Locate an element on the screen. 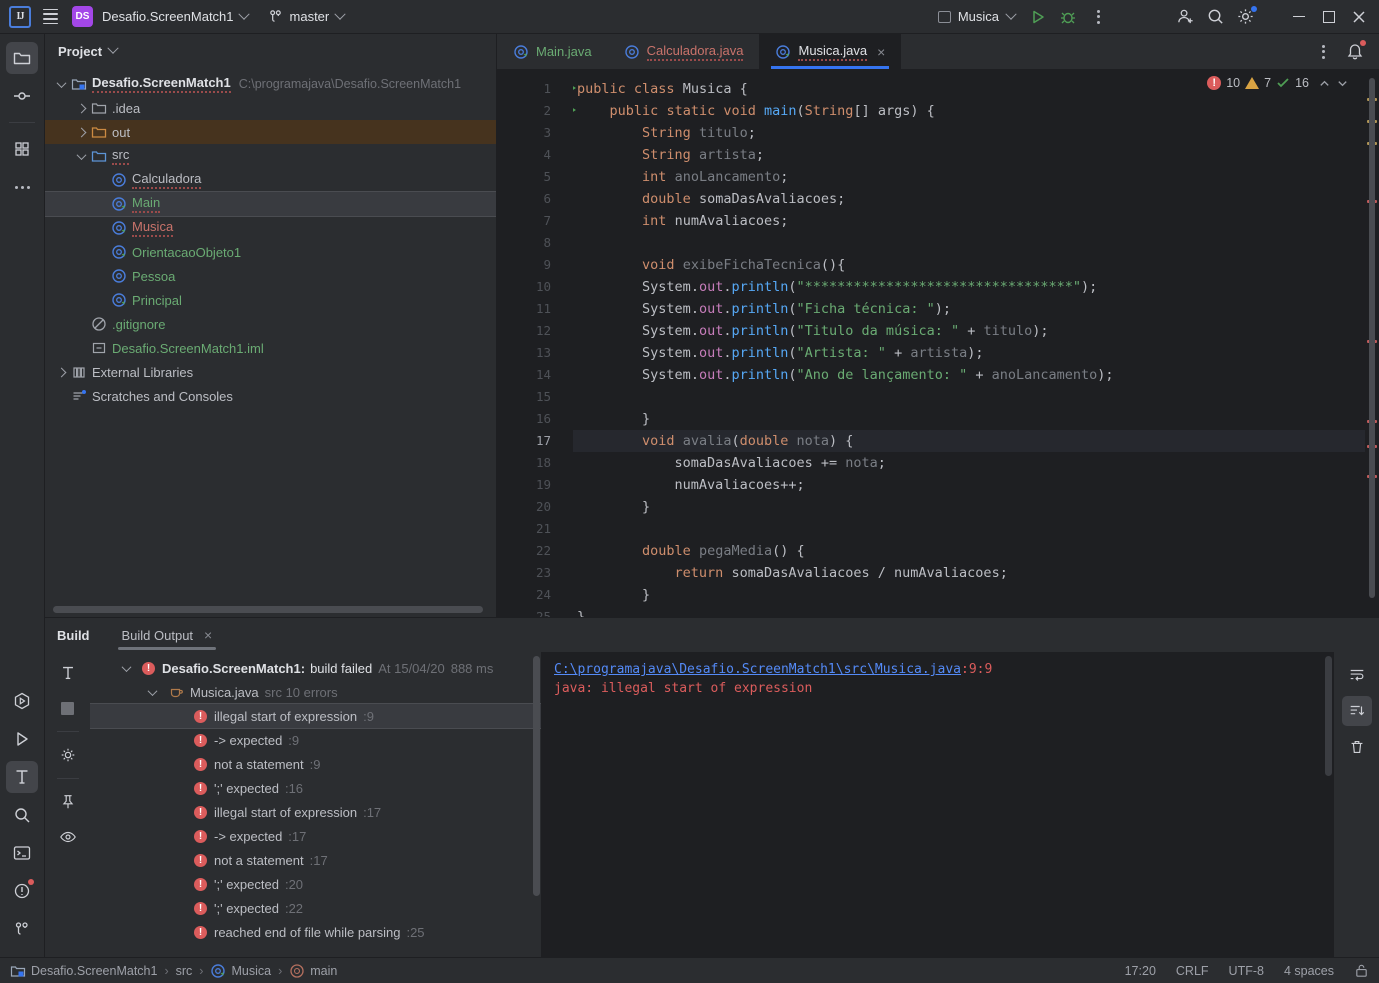  main-menu-icon is located at coordinates (50, 17).